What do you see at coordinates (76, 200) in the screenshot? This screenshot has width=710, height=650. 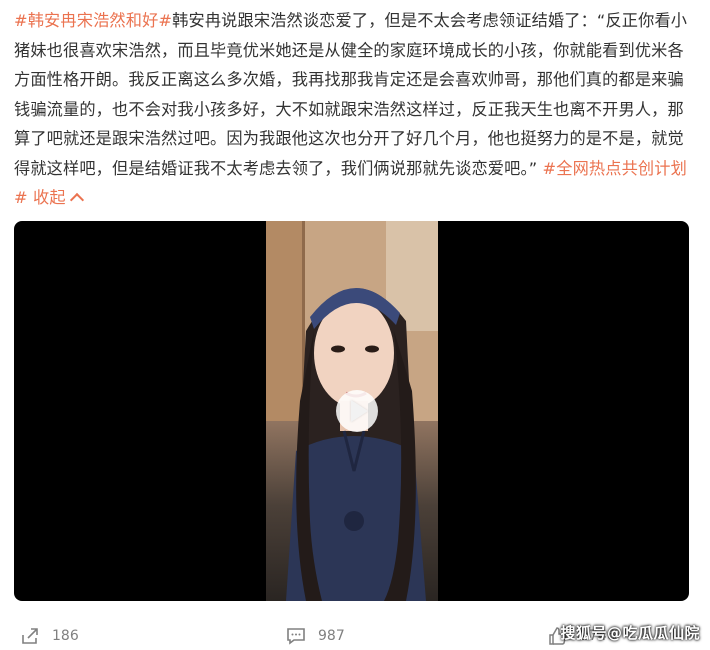 I see `chevron-up-icon` at bounding box center [76, 200].